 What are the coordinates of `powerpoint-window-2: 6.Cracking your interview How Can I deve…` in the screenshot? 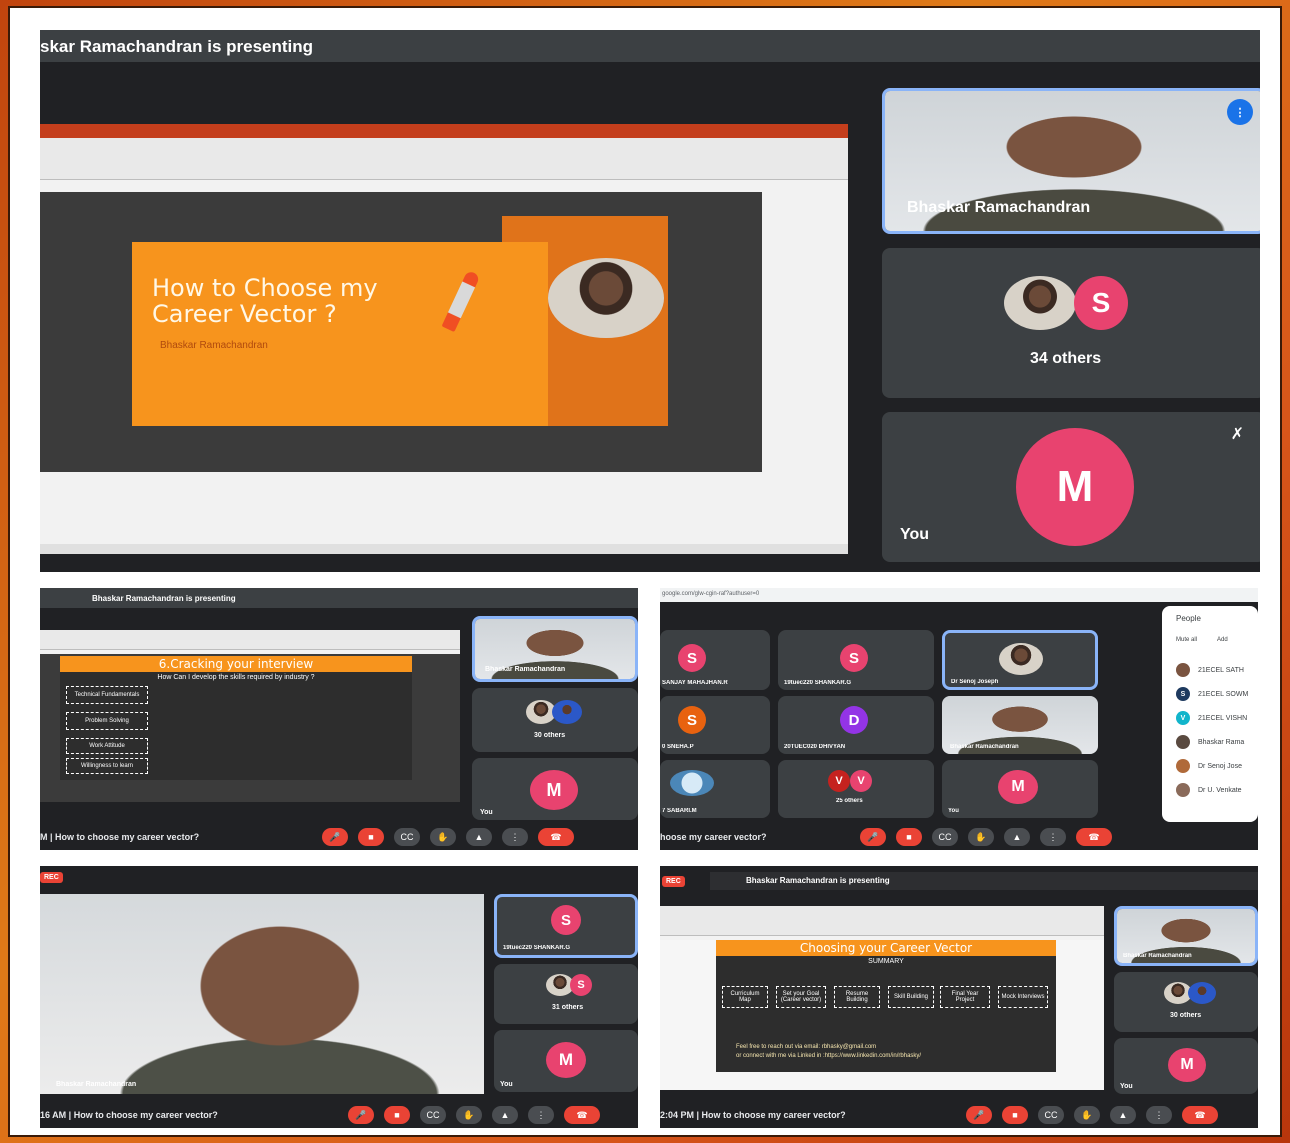 It's located at (250, 716).